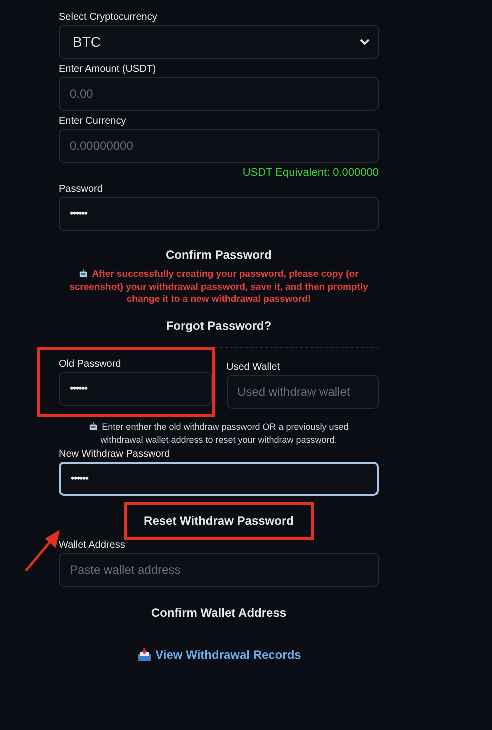  What do you see at coordinates (219, 325) in the screenshot?
I see `section-title: Forgot Password?` at bounding box center [219, 325].